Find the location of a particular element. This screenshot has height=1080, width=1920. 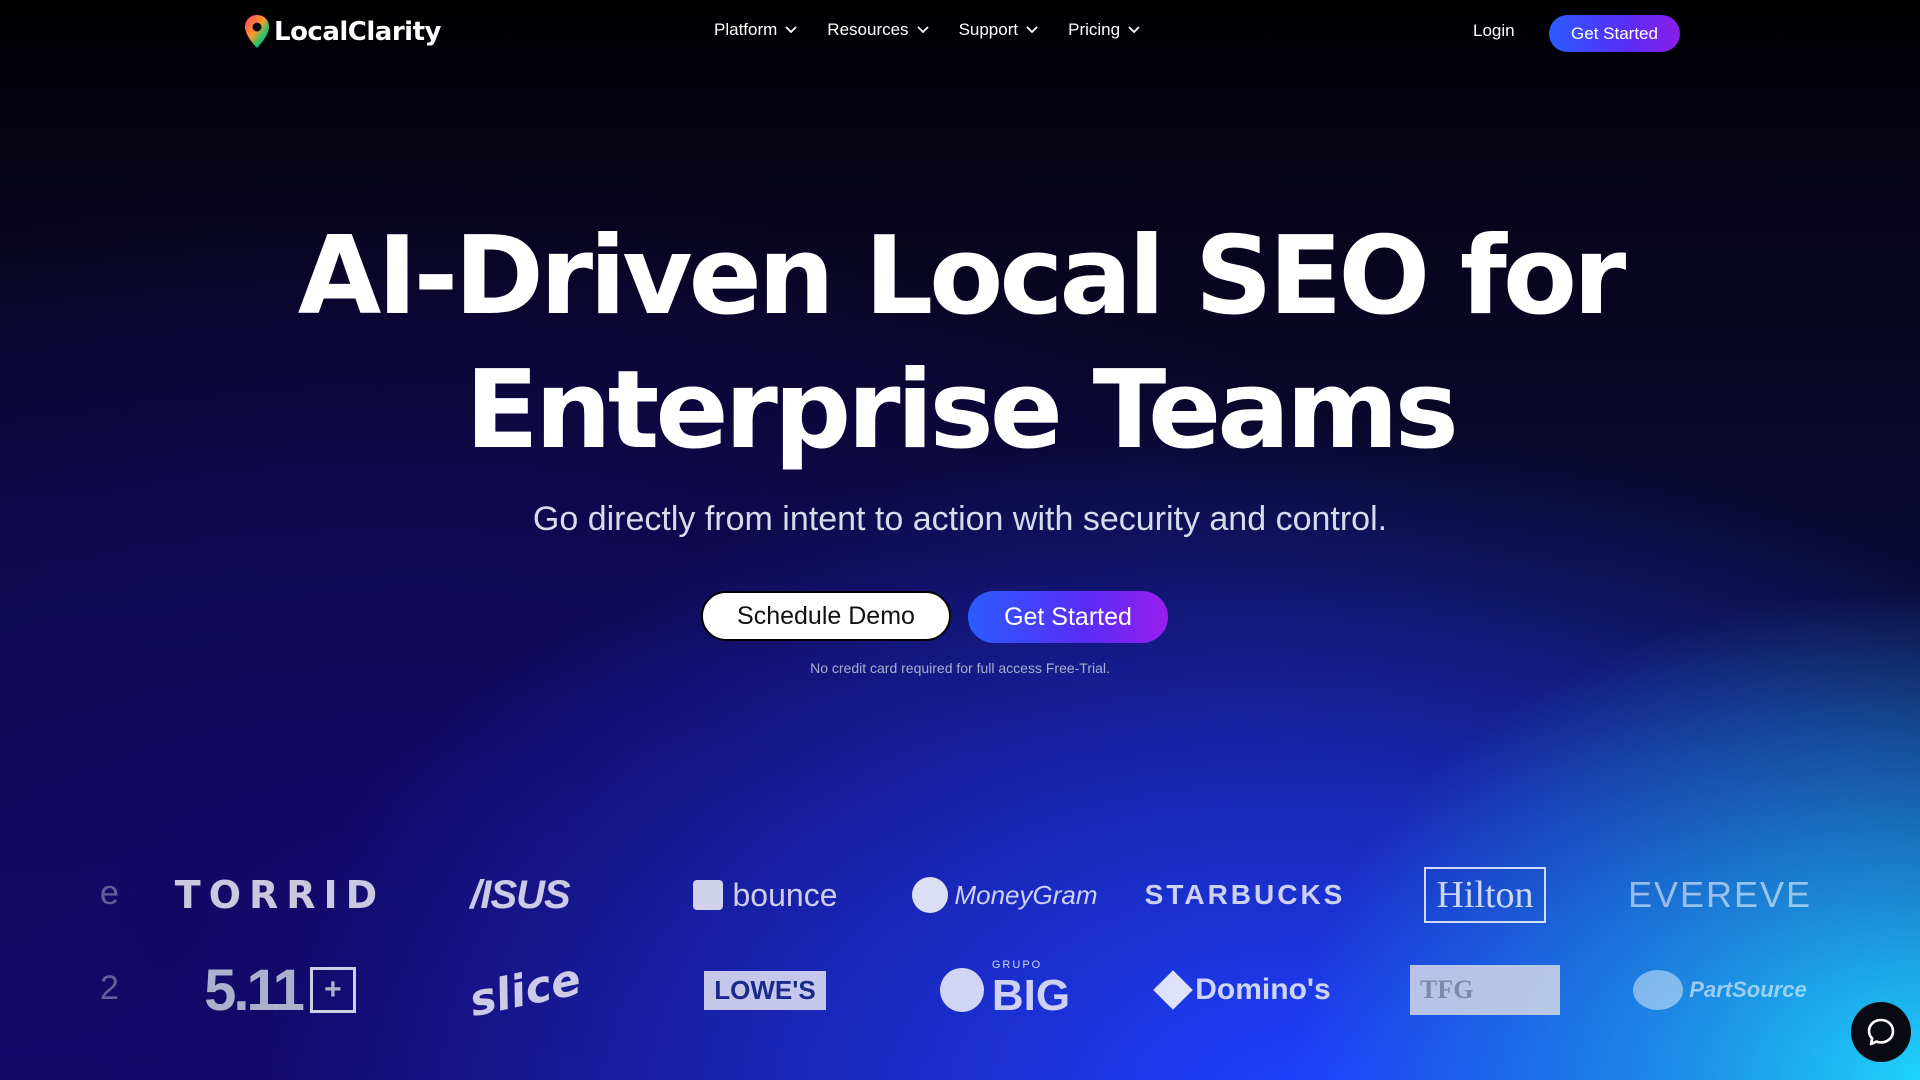

bounce-mark-icon is located at coordinates (707, 895).